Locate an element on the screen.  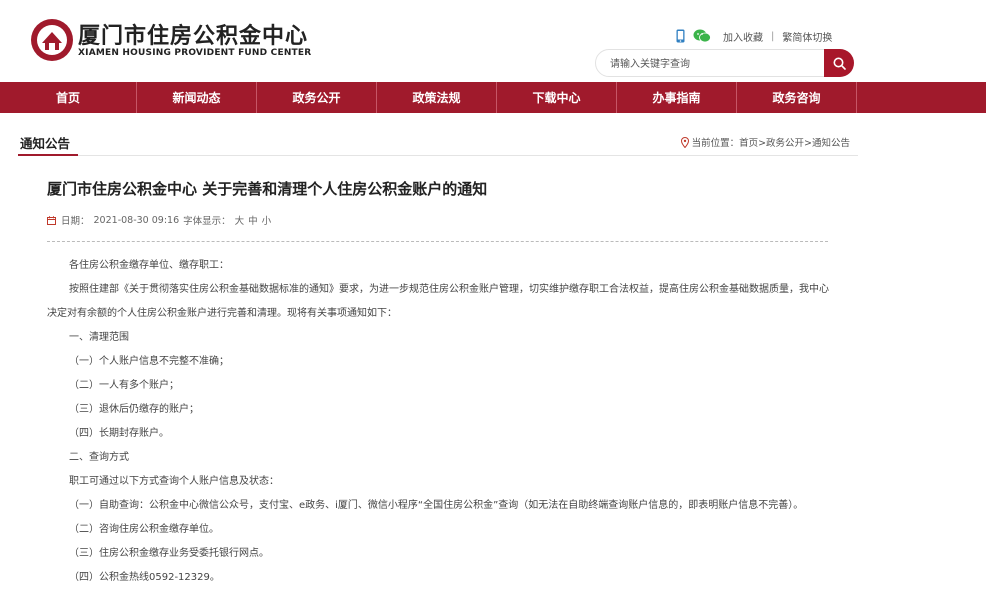
paragraph: 各住房公积金缴存单位、缴存职工： is located at coordinates (149, 265).